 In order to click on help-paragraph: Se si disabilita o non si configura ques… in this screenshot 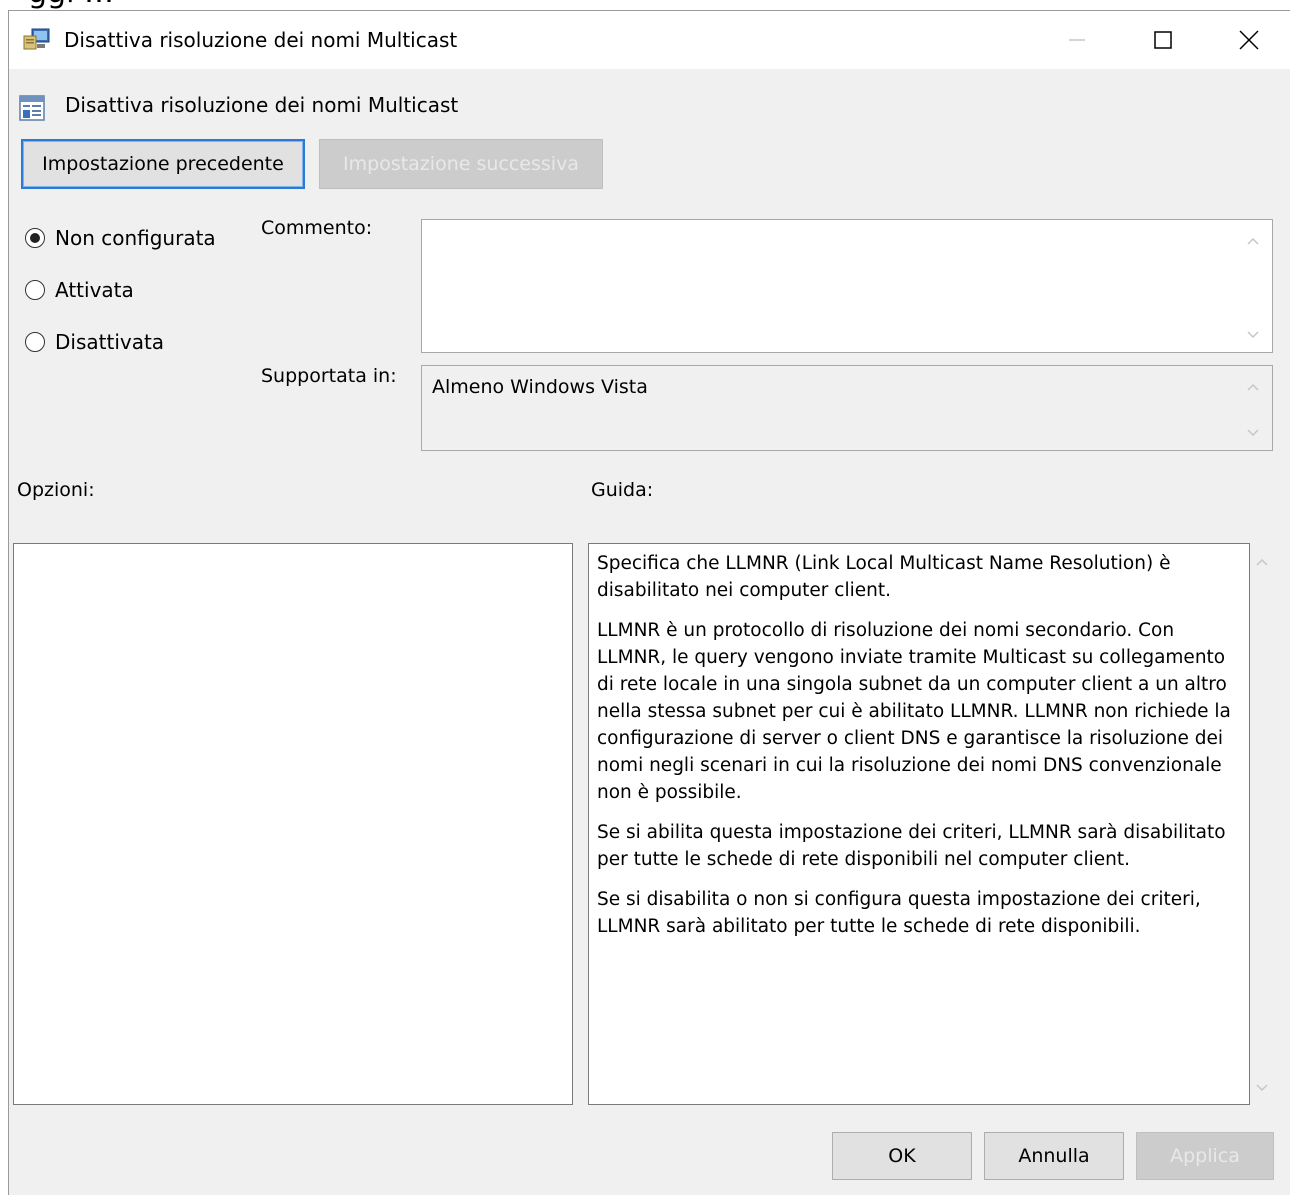, I will do `click(899, 913)`.